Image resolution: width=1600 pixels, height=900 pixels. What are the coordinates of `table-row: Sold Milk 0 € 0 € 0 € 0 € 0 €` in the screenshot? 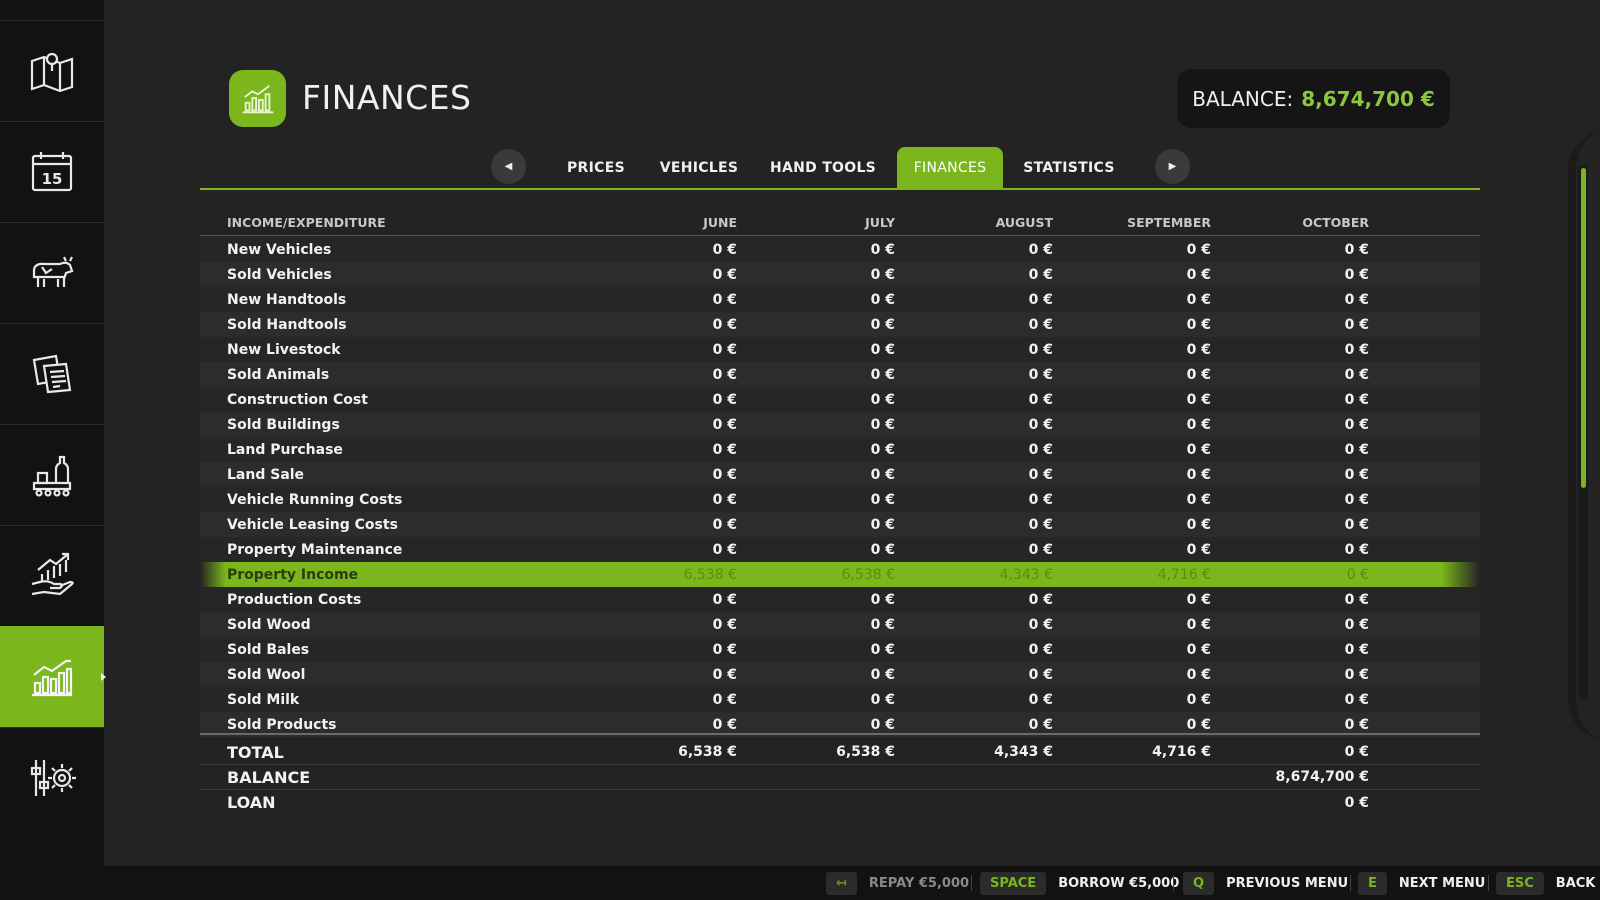 It's located at (840, 699).